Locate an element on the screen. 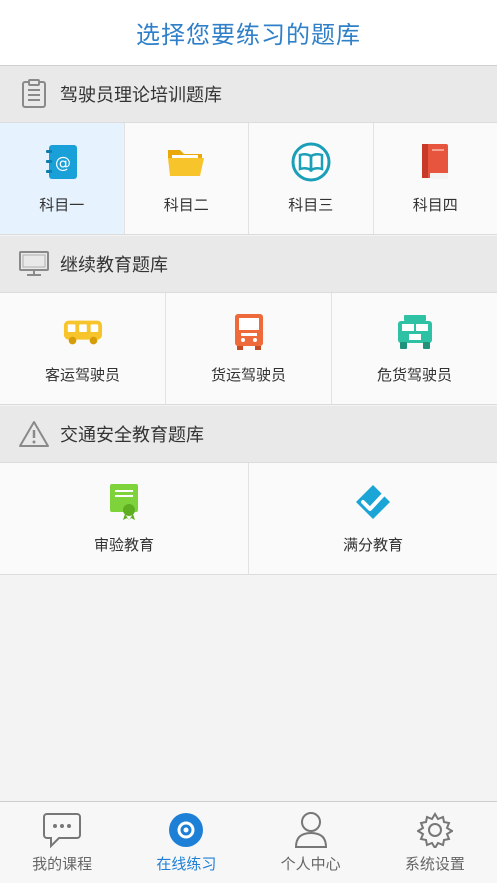  clipboard-icon is located at coordinates (34, 94).